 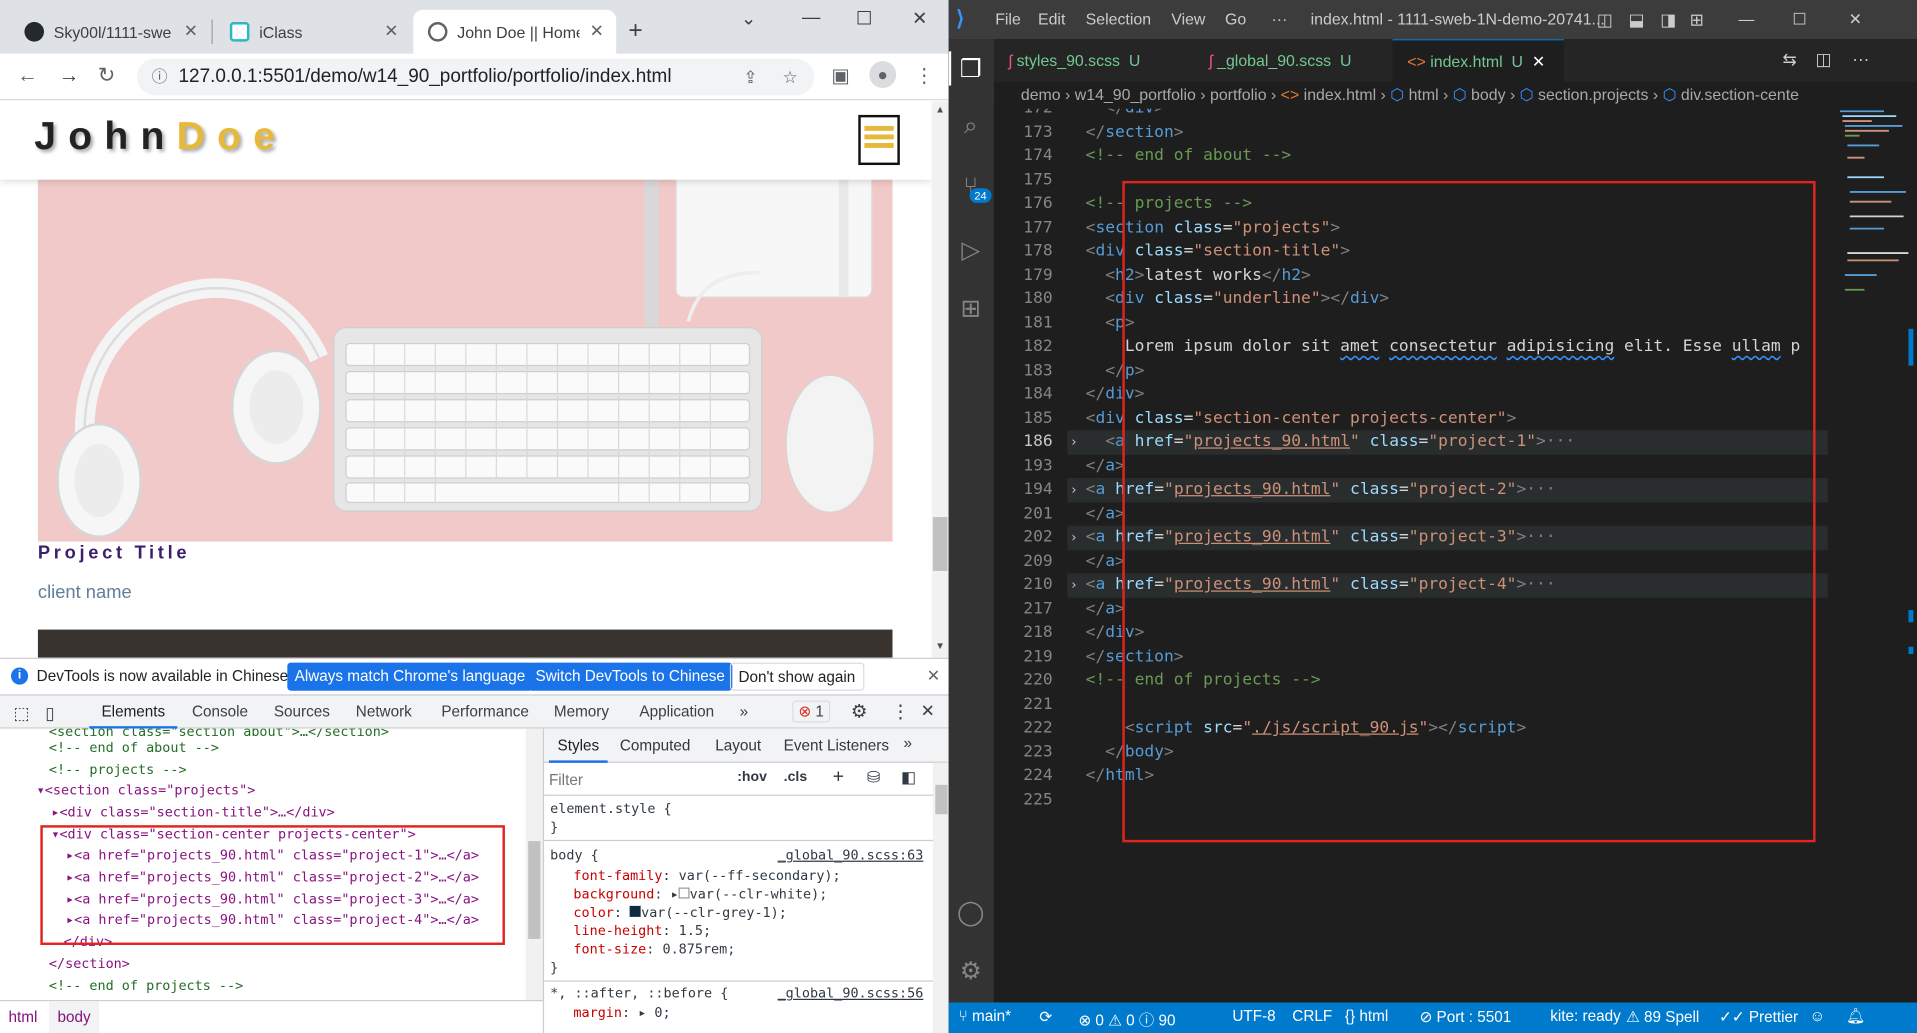 What do you see at coordinates (1912, 555) in the screenshot?
I see `editor-scrollbar` at bounding box center [1912, 555].